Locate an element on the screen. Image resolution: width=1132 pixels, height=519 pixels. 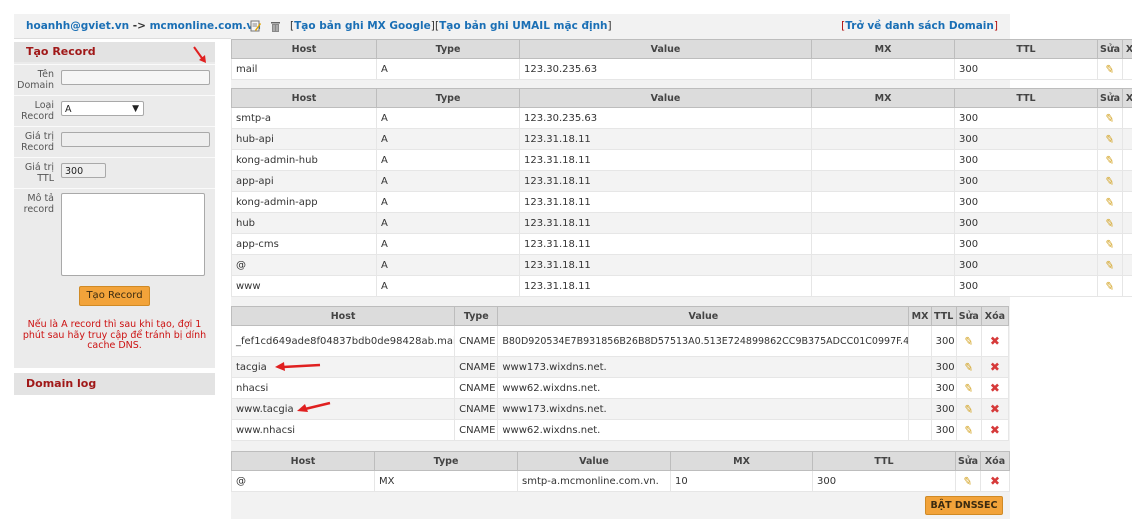
back-to-domain-list-link: [Trở về danh sách Domain] is located at coordinates (919, 26).